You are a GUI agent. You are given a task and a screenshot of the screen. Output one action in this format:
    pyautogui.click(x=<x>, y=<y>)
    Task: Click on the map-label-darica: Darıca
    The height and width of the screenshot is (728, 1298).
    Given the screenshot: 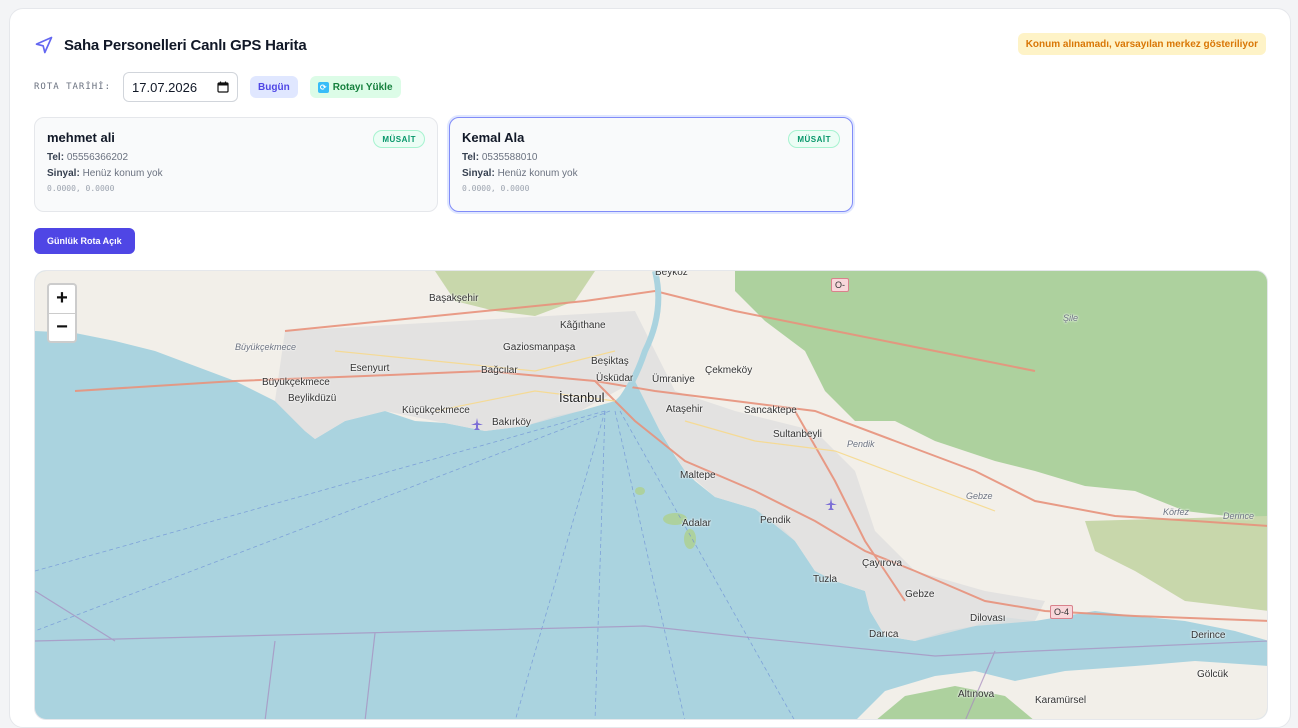 What is the action you would take?
    pyautogui.click(x=884, y=634)
    